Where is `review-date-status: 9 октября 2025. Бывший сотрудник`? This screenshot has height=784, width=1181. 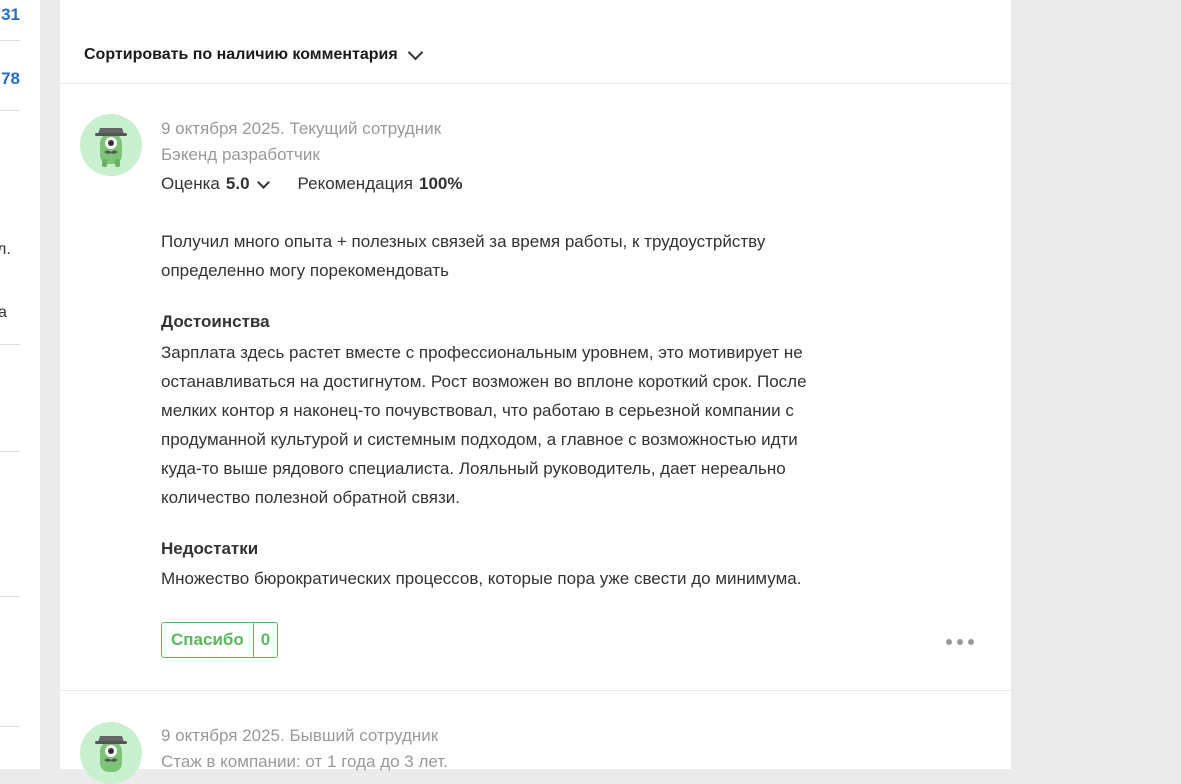 review-date-status: 9 октября 2025. Бывший сотрудник is located at coordinates (300, 735).